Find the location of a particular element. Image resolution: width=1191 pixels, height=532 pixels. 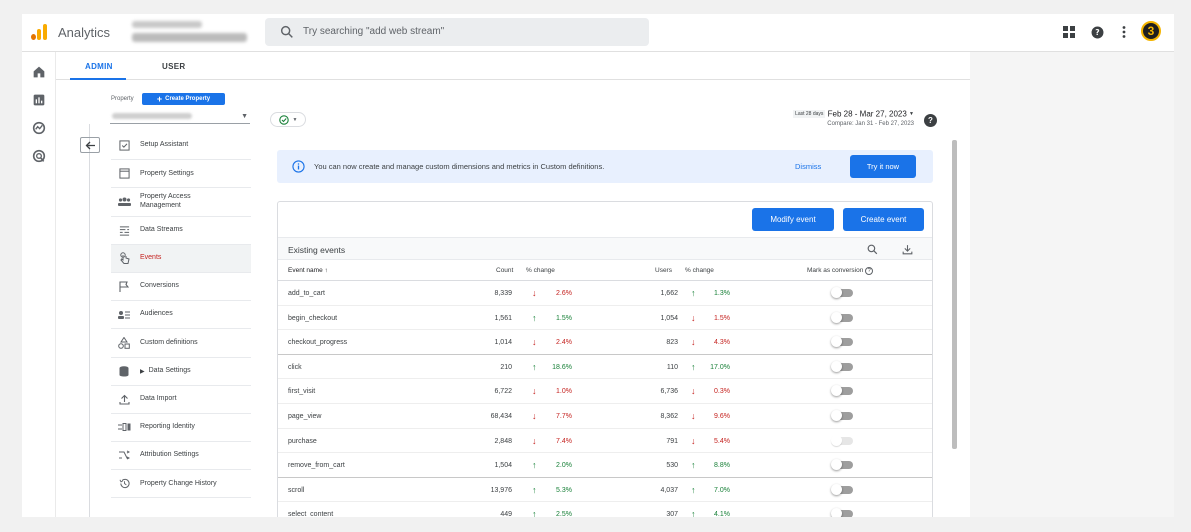

nav-item-label: Audiences is located at coordinates (156, 314).